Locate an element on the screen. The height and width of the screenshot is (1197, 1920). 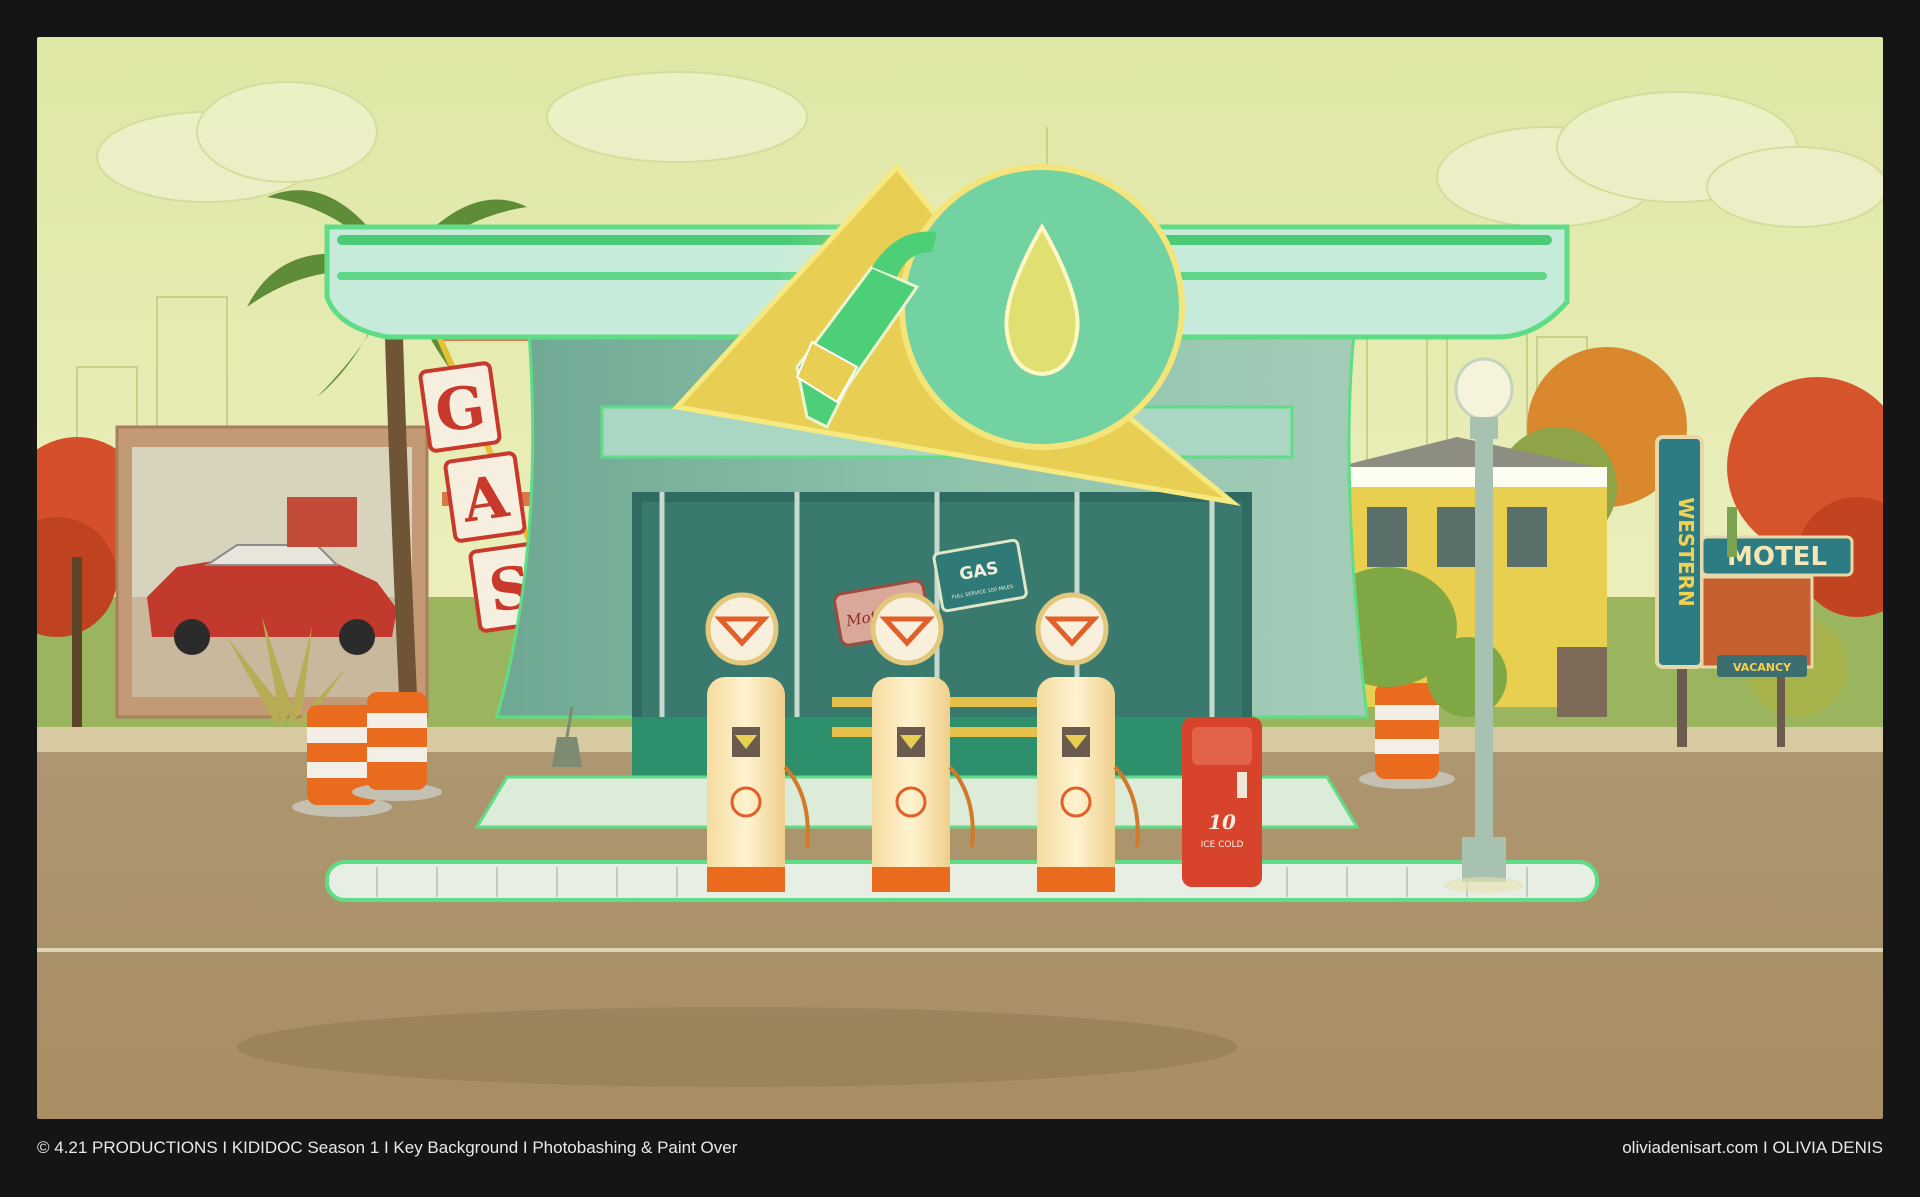
gas-window-sign: GAS FULL SERVICE 100 MILES is located at coordinates (980, 575).